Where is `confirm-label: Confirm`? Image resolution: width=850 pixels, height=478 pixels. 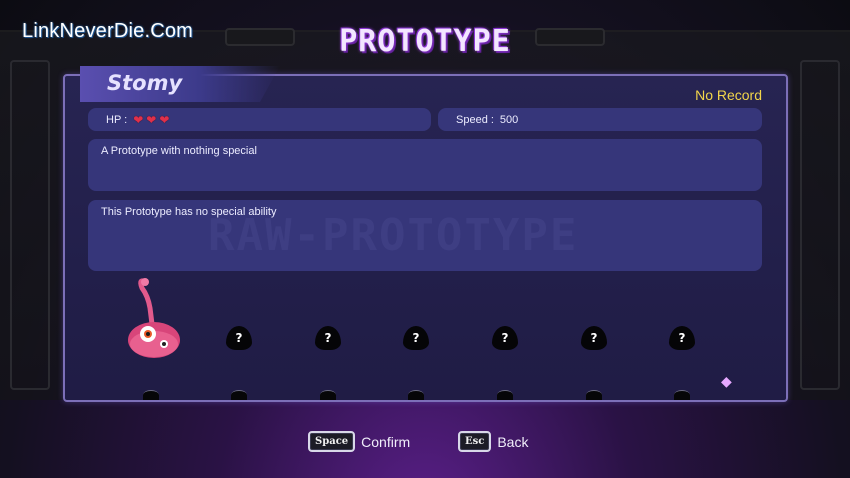 confirm-label: Confirm is located at coordinates (386, 441).